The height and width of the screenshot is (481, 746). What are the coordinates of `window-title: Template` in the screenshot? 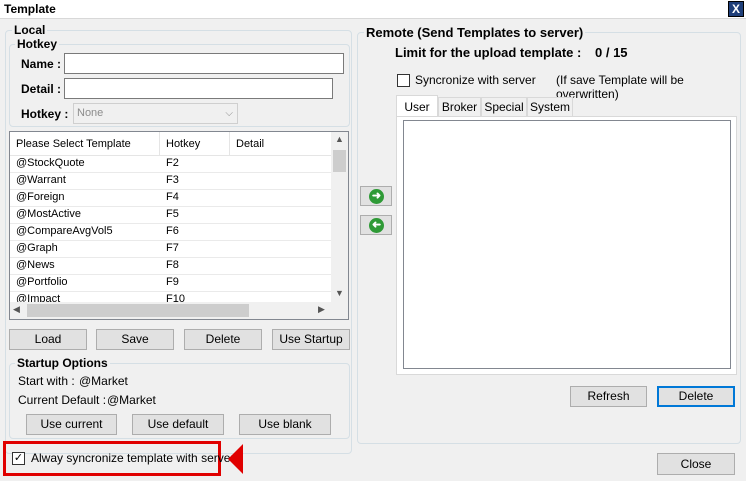 It's located at (30, 9).